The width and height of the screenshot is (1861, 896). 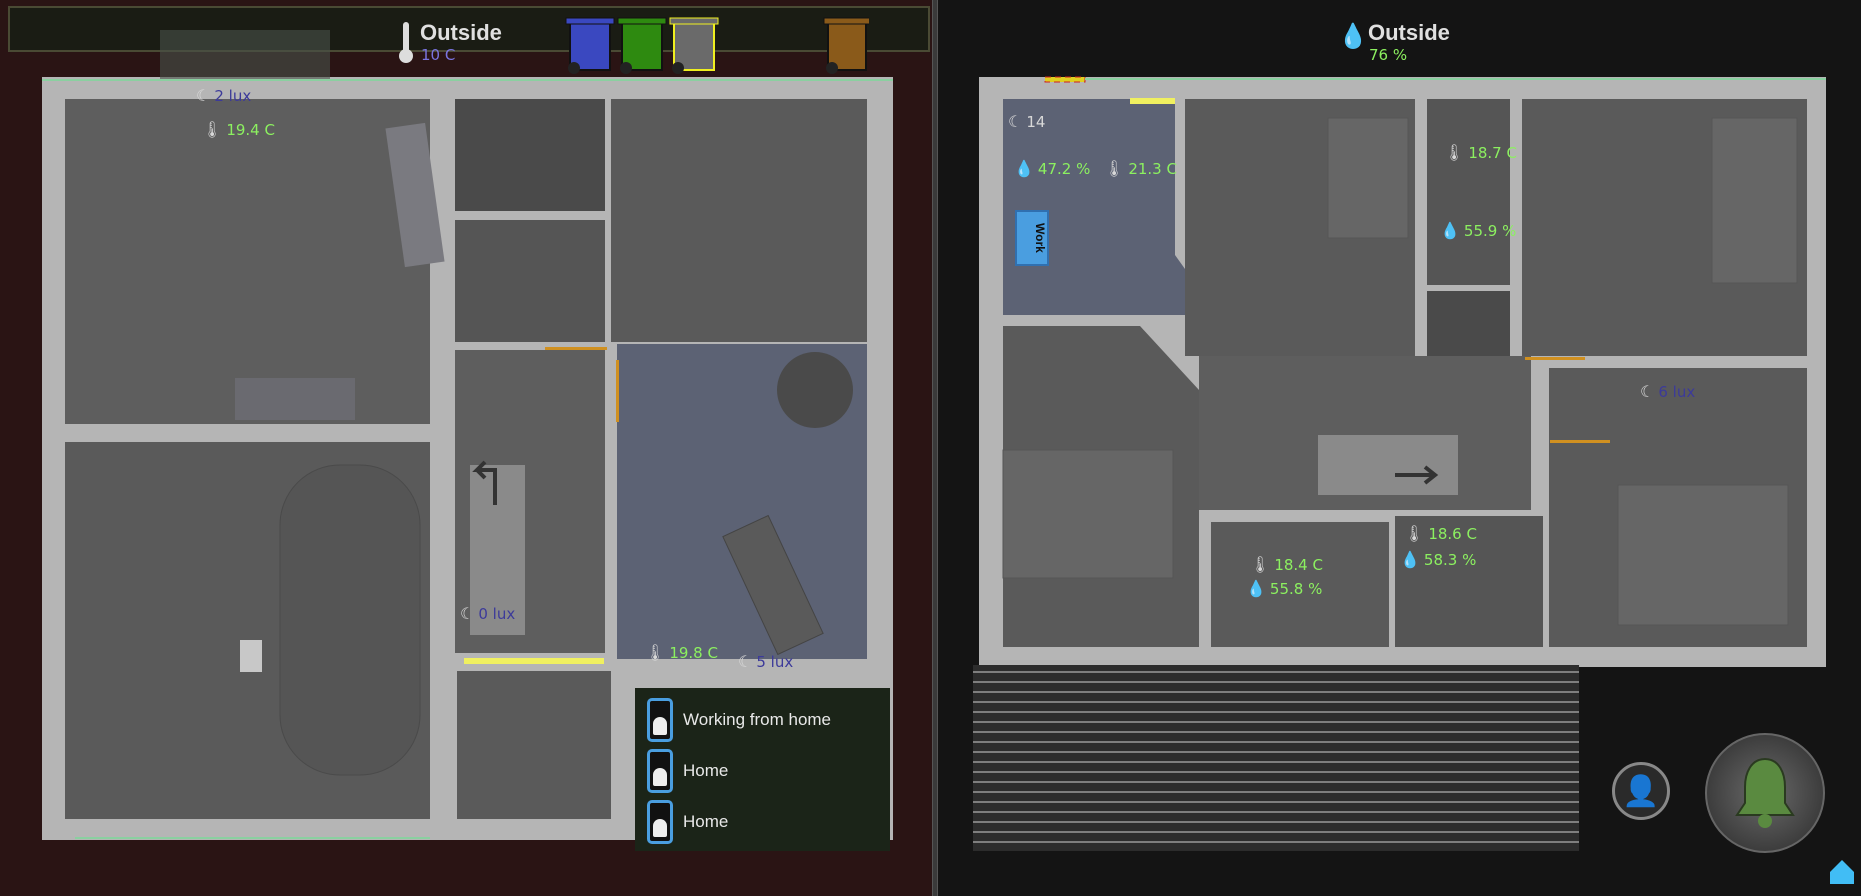 I want to click on person-add-icon: 👤, so click(x=1641, y=791).